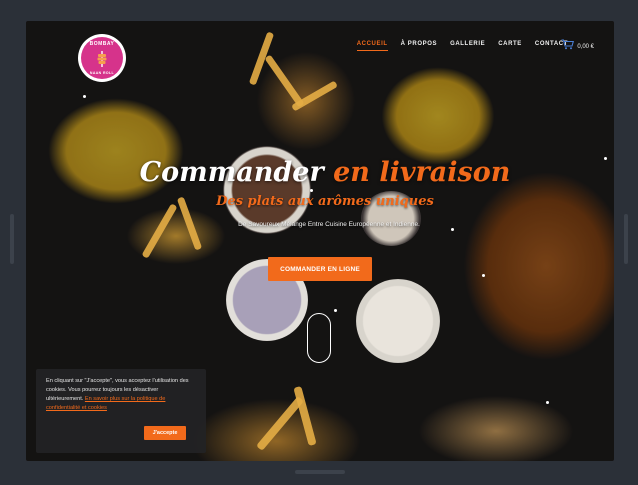 The width and height of the screenshot is (638, 485). What do you see at coordinates (12, 239) in the screenshot?
I see `left-resize-handle` at bounding box center [12, 239].